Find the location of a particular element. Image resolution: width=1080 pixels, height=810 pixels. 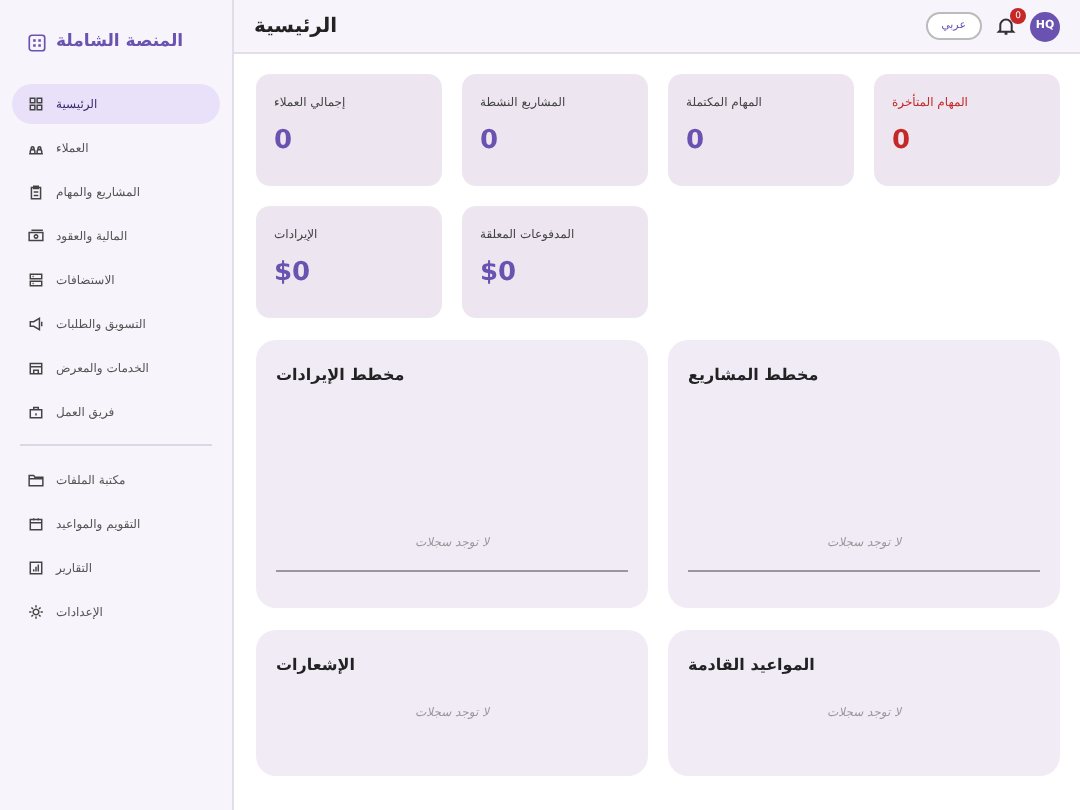

server-icon is located at coordinates (36, 280).